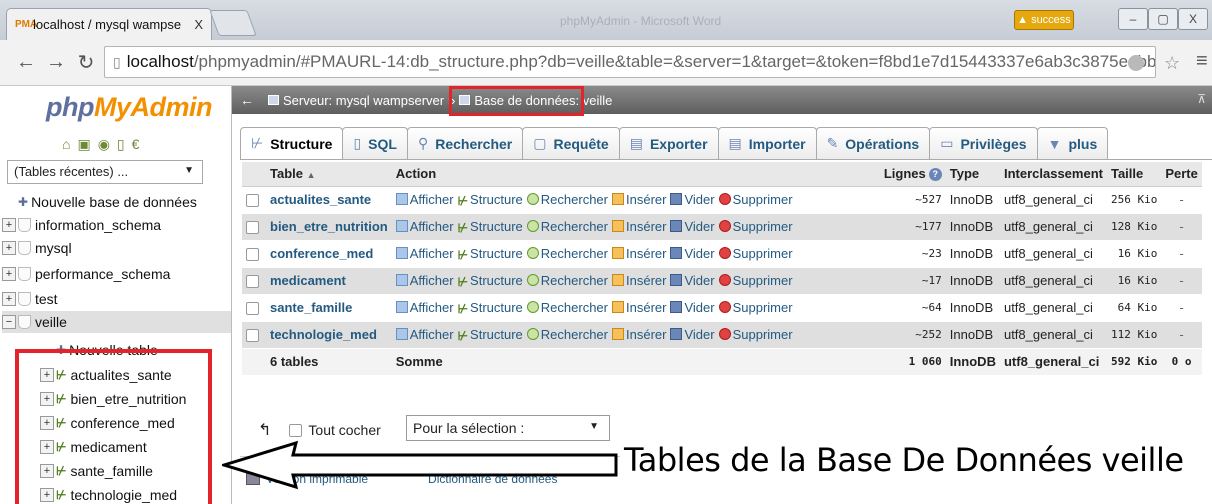 This screenshot has width=1212, height=504. What do you see at coordinates (296, 430) in the screenshot?
I see `check-all-checkbox` at bounding box center [296, 430].